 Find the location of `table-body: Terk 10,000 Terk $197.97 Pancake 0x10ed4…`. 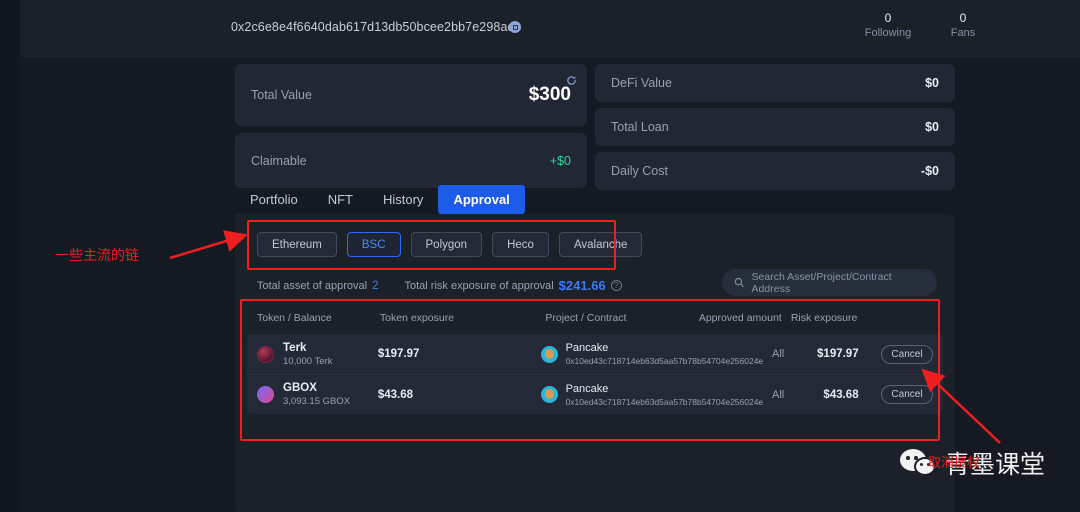

table-body: Terk 10,000 Terk $197.97 Pancake 0x10ed4… is located at coordinates (595, 374).